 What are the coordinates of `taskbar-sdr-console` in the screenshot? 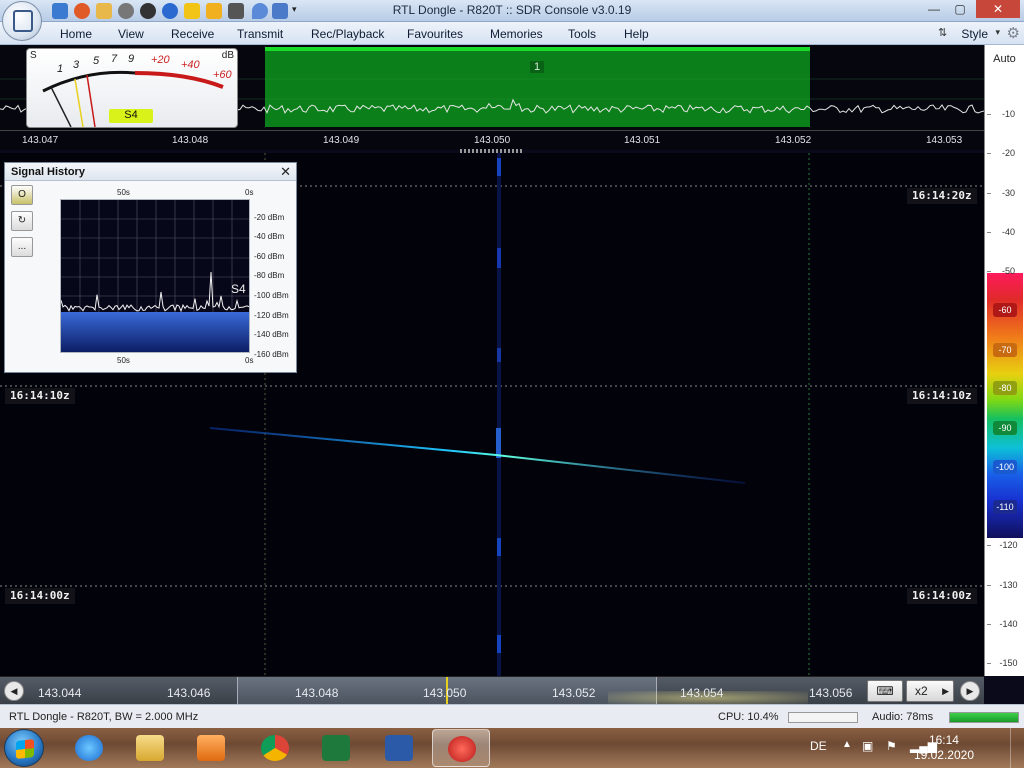 It's located at (461, 748).